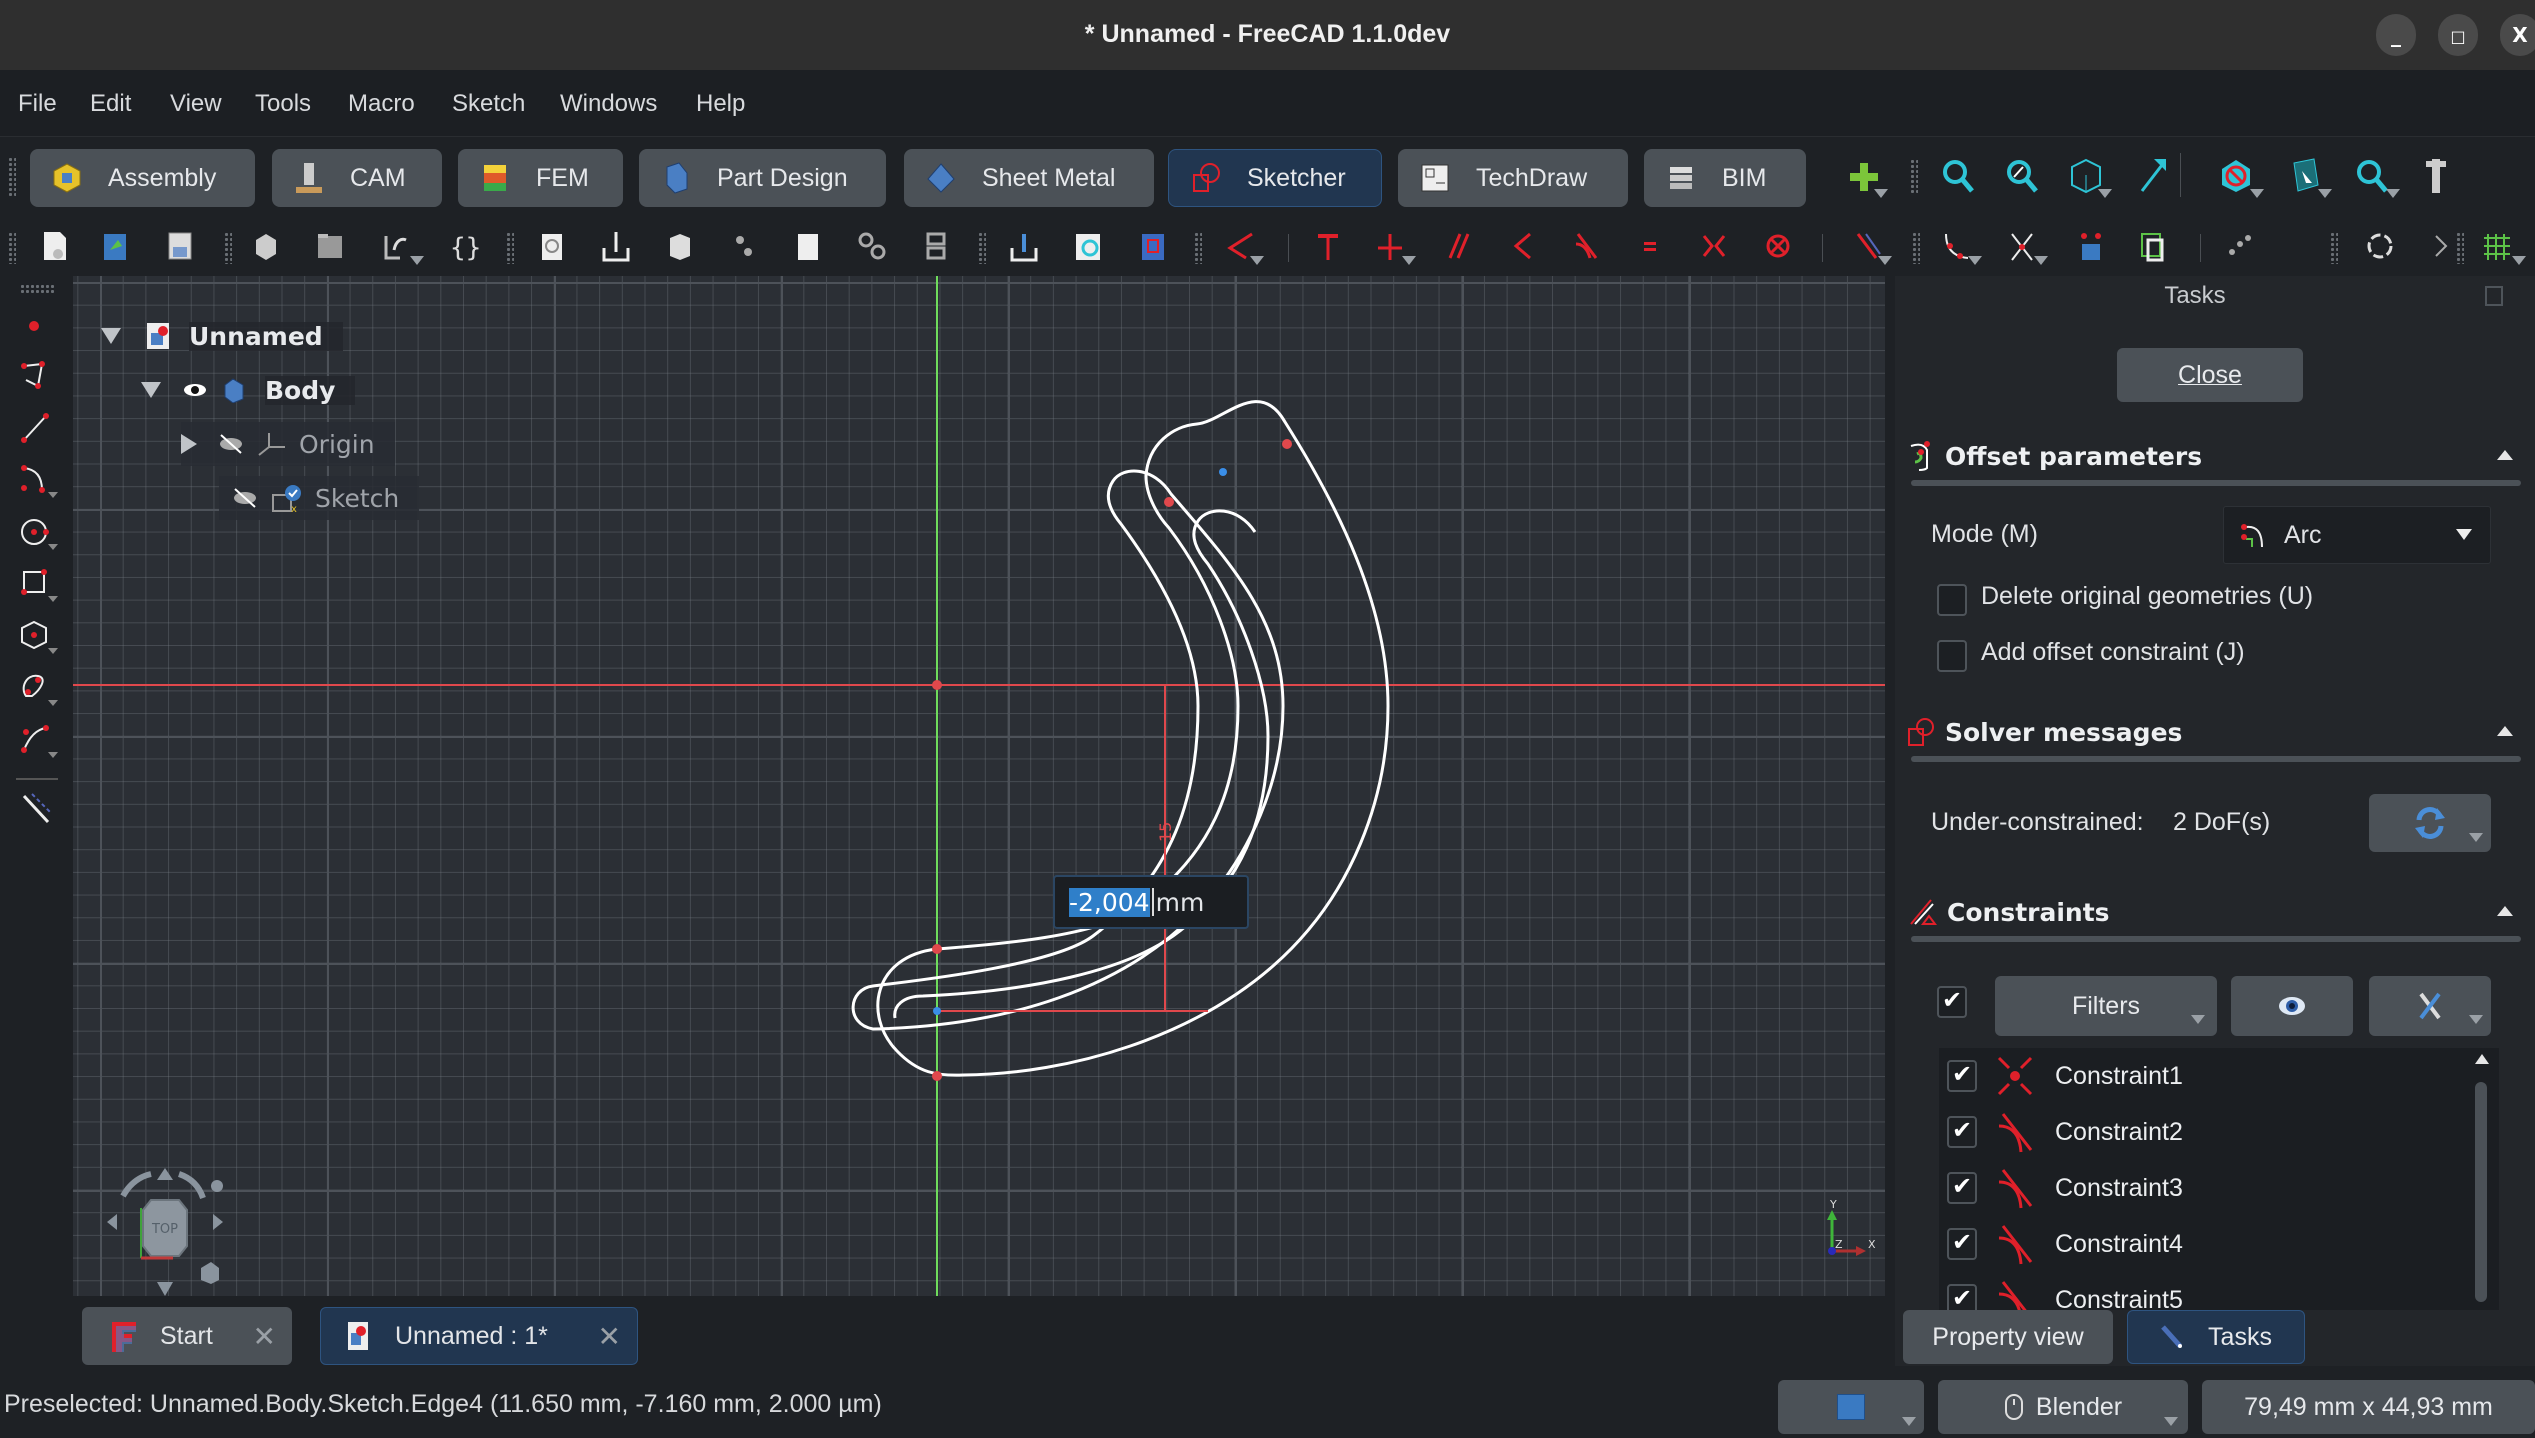 This screenshot has width=2535, height=1438. What do you see at coordinates (2209, 1244) in the screenshot?
I see `constraint-row: Constraint4` at bounding box center [2209, 1244].